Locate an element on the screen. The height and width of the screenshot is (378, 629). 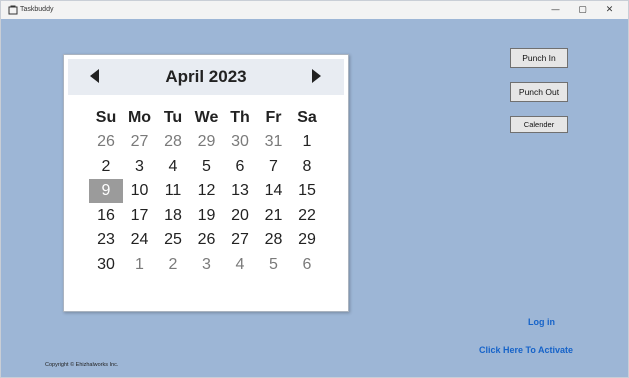
day-cell: 17 is located at coordinates (140, 216).